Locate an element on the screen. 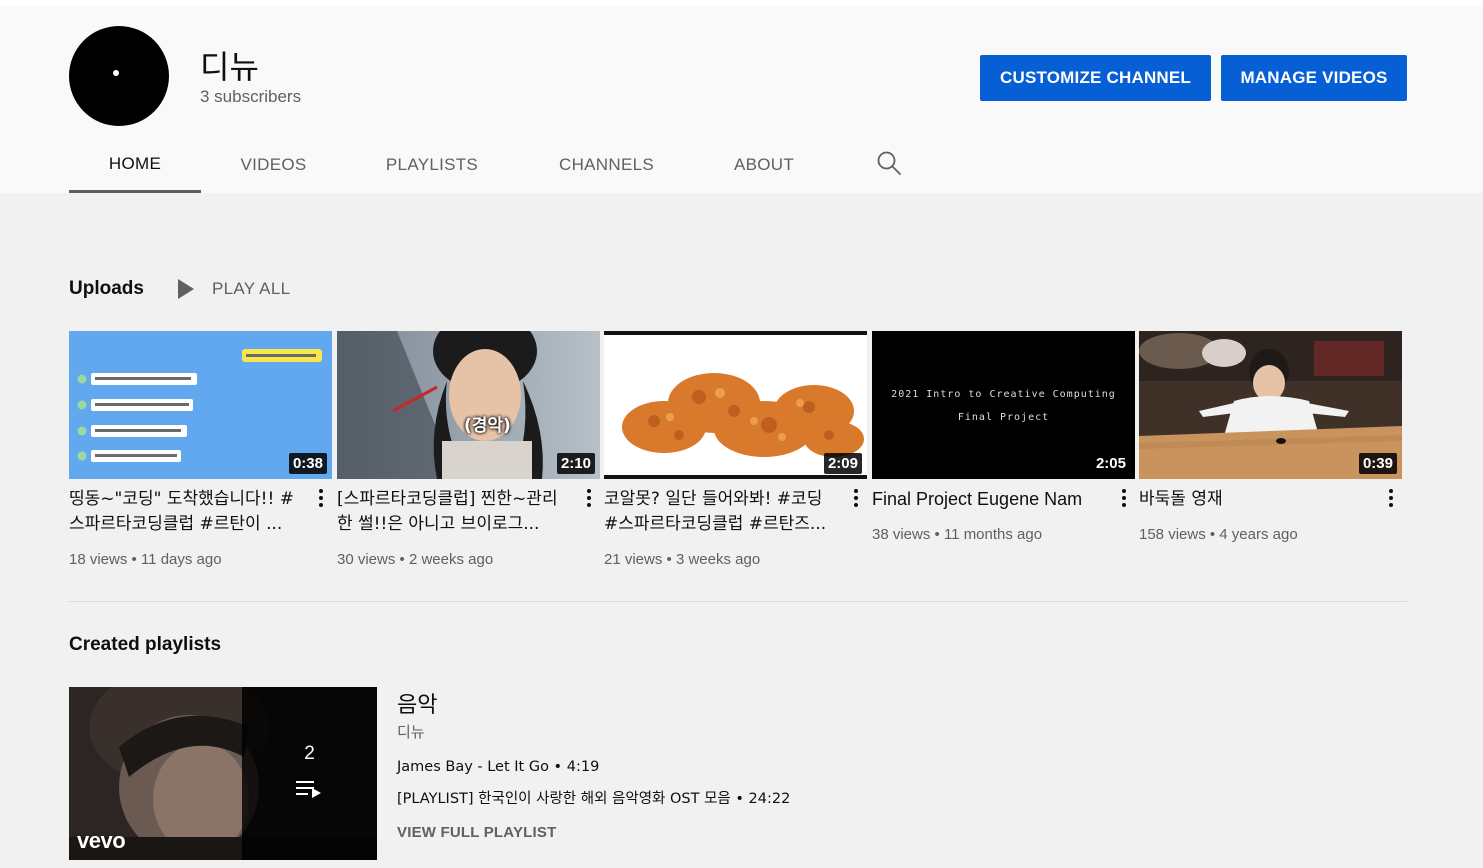 The width and height of the screenshot is (1483, 868). playlist-play-icon is located at coordinates (308, 789).